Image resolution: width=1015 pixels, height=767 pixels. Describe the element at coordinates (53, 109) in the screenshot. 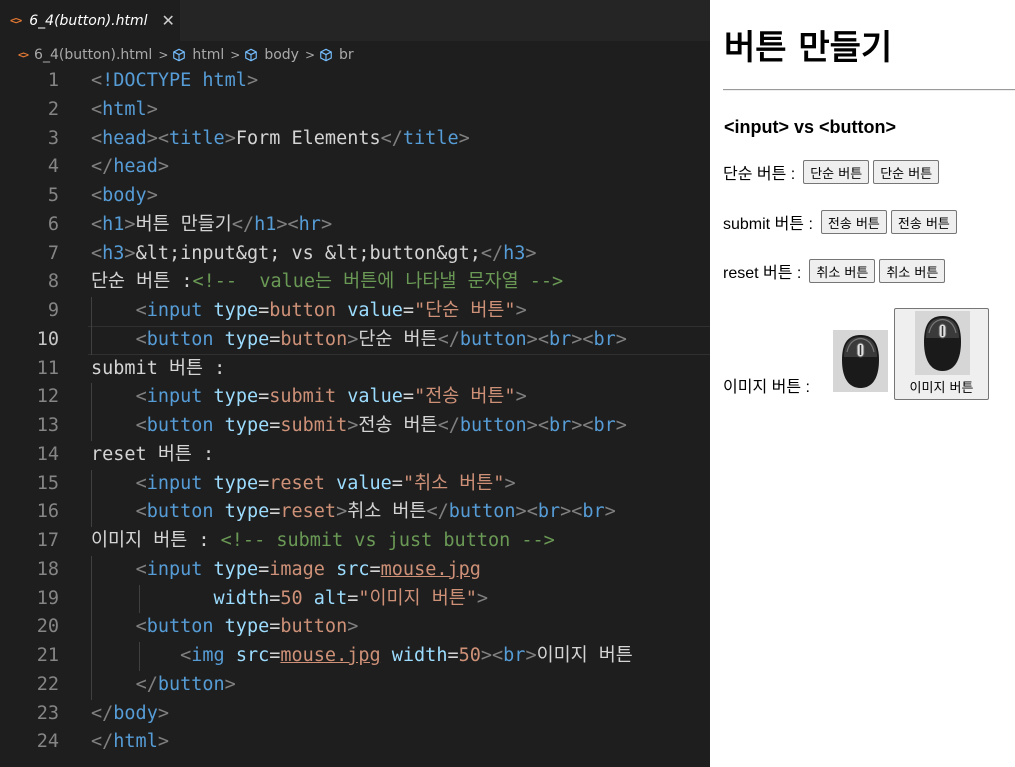

I see `line-number: 2` at that location.